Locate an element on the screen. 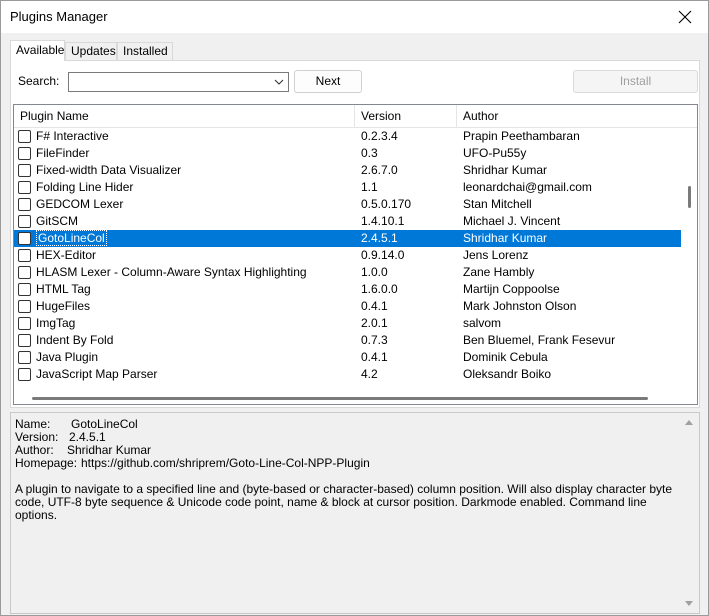 The image size is (709, 616). table-row: HTML Tag 1.6.0.0 Martijn Coppoolse is located at coordinates (347, 289).